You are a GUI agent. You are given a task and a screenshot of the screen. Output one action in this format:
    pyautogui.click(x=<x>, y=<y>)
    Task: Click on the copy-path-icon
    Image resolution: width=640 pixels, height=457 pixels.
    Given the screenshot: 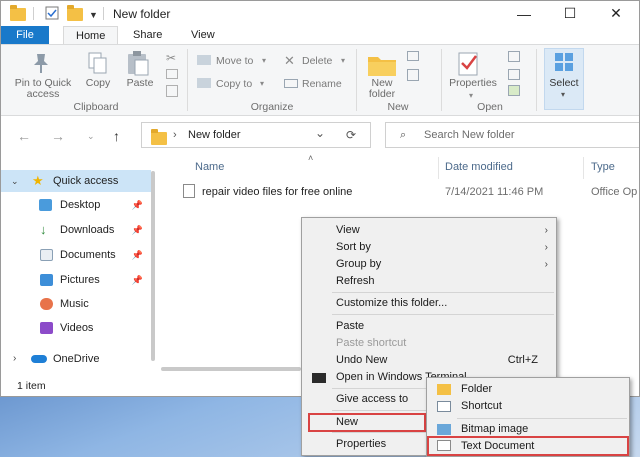 What is the action you would take?
    pyautogui.click(x=172, y=74)
    